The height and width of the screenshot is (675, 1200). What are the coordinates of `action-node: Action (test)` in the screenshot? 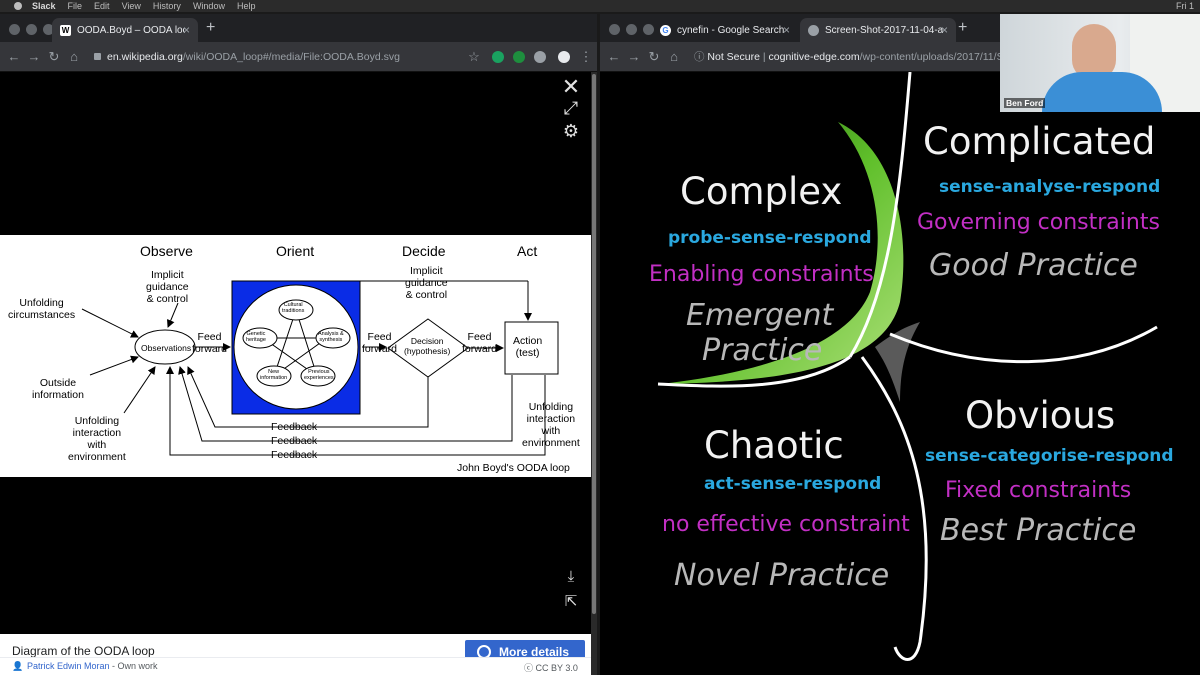 It's located at (528, 347).